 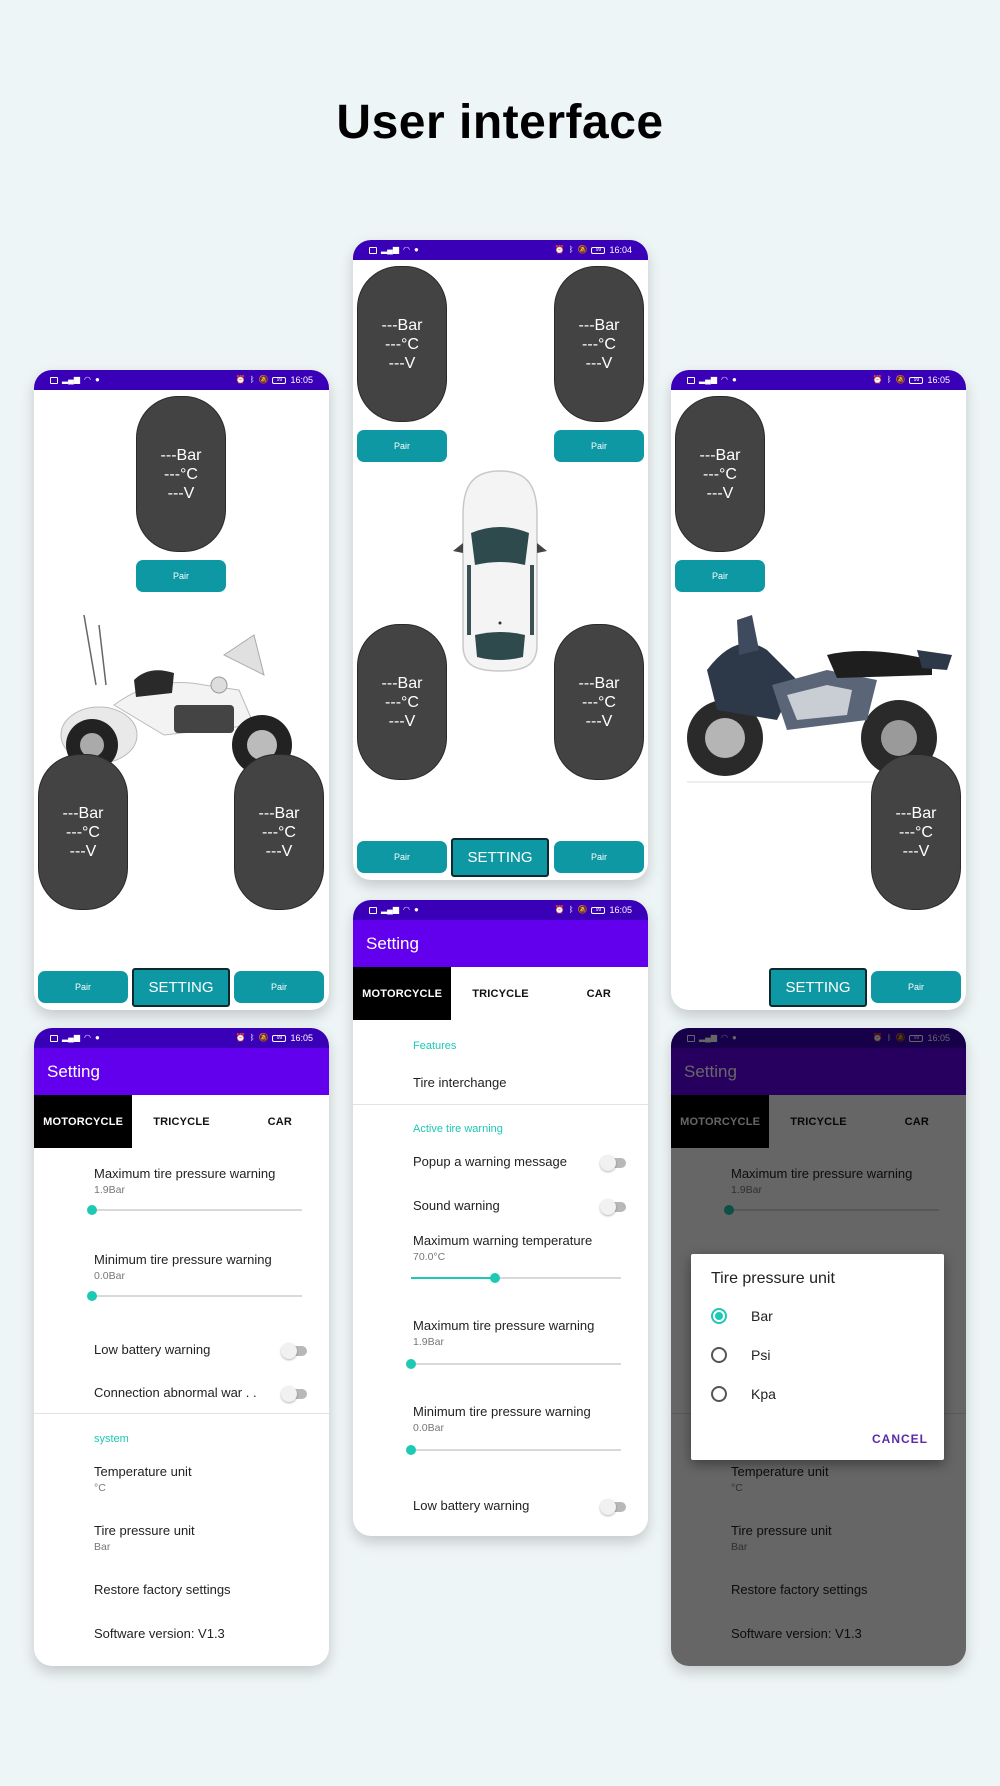 What do you see at coordinates (500, 570) in the screenshot?
I see `car-image` at bounding box center [500, 570].